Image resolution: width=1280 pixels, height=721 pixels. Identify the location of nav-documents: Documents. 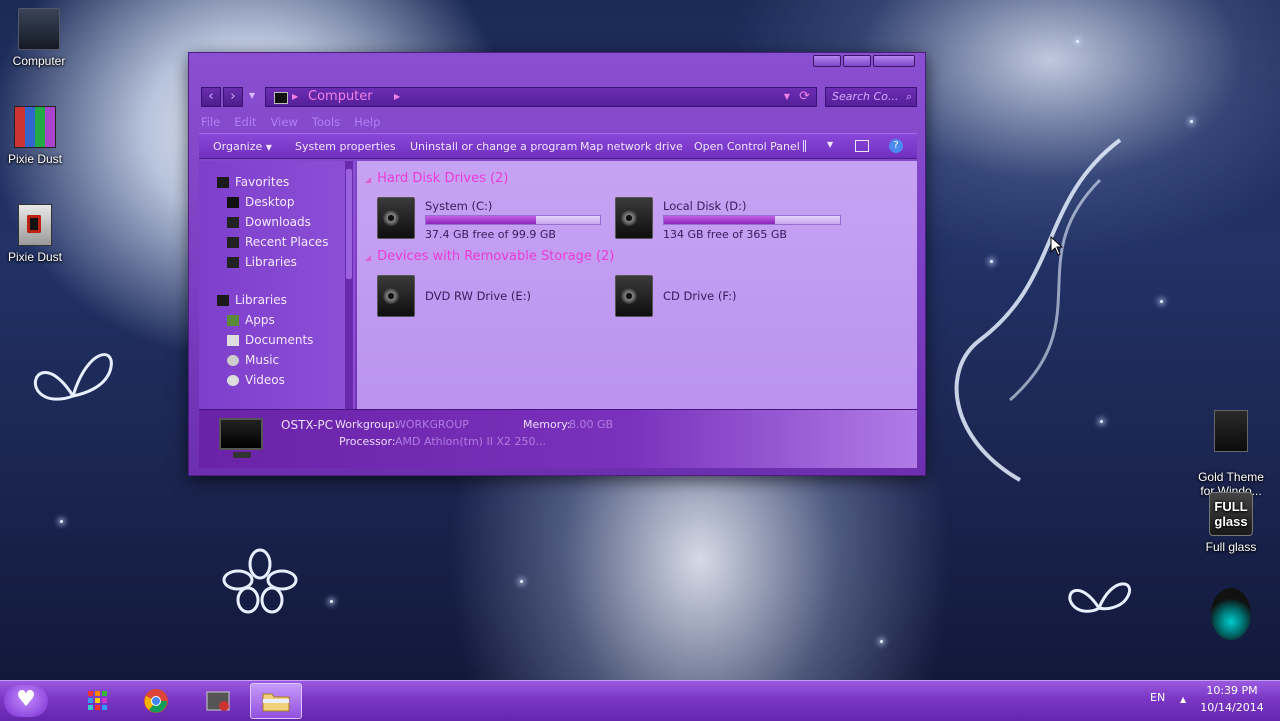
(270, 340).